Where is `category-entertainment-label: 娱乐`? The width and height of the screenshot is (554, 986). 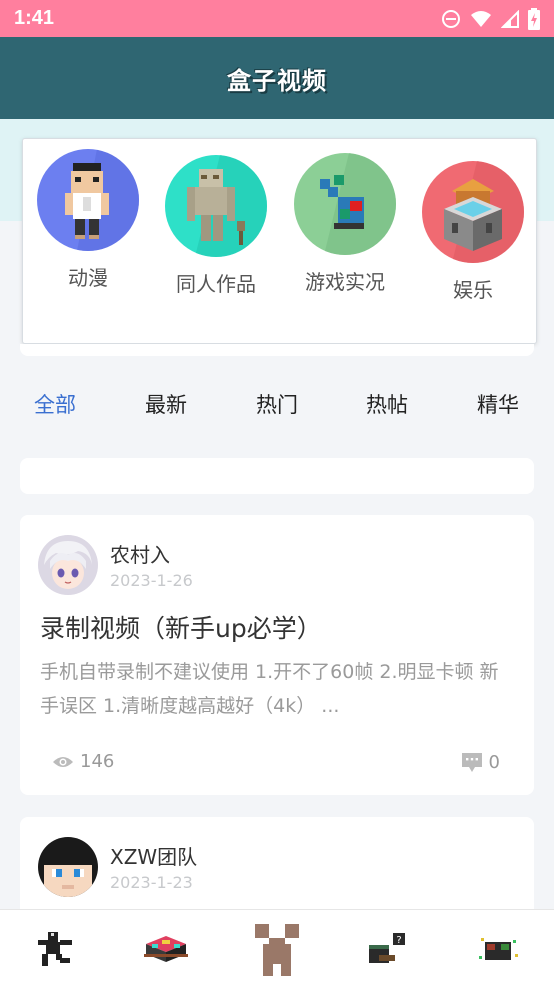 category-entertainment-label: 娱乐 is located at coordinates (473, 290).